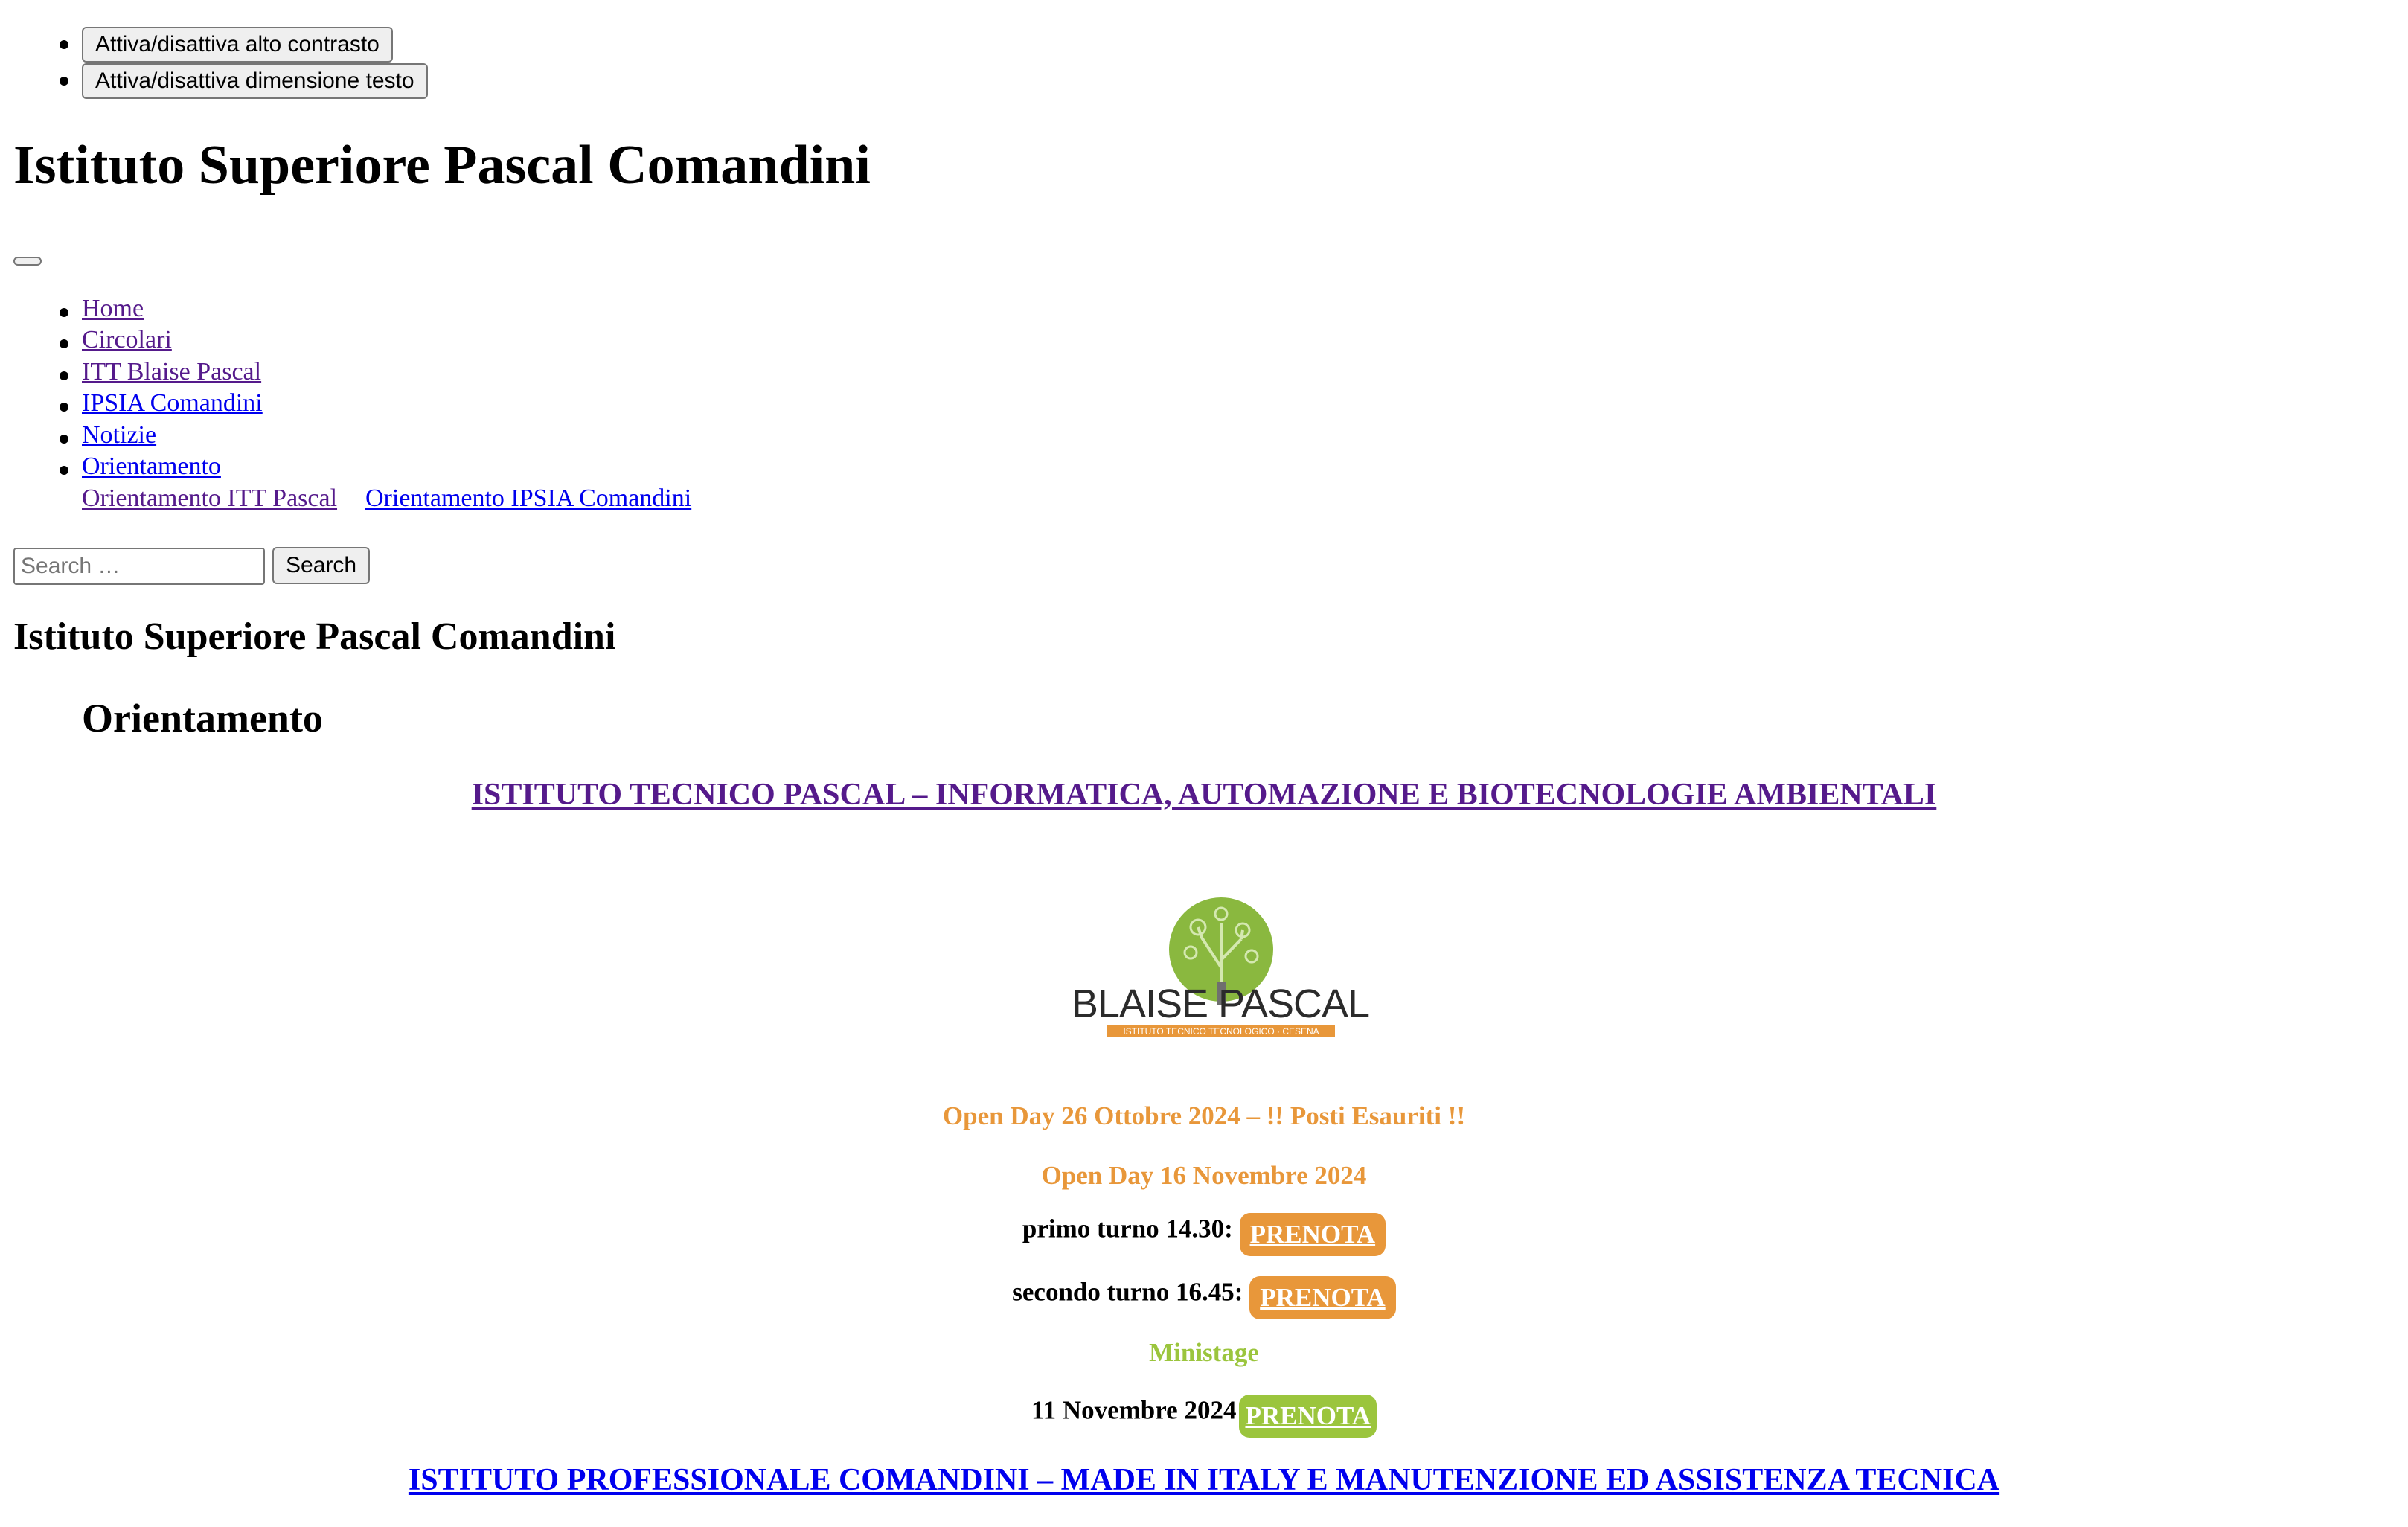  Describe the element at coordinates (172, 403) in the screenshot. I see `nav-item-ipsia-comandini: IPSIA Comandini` at that location.